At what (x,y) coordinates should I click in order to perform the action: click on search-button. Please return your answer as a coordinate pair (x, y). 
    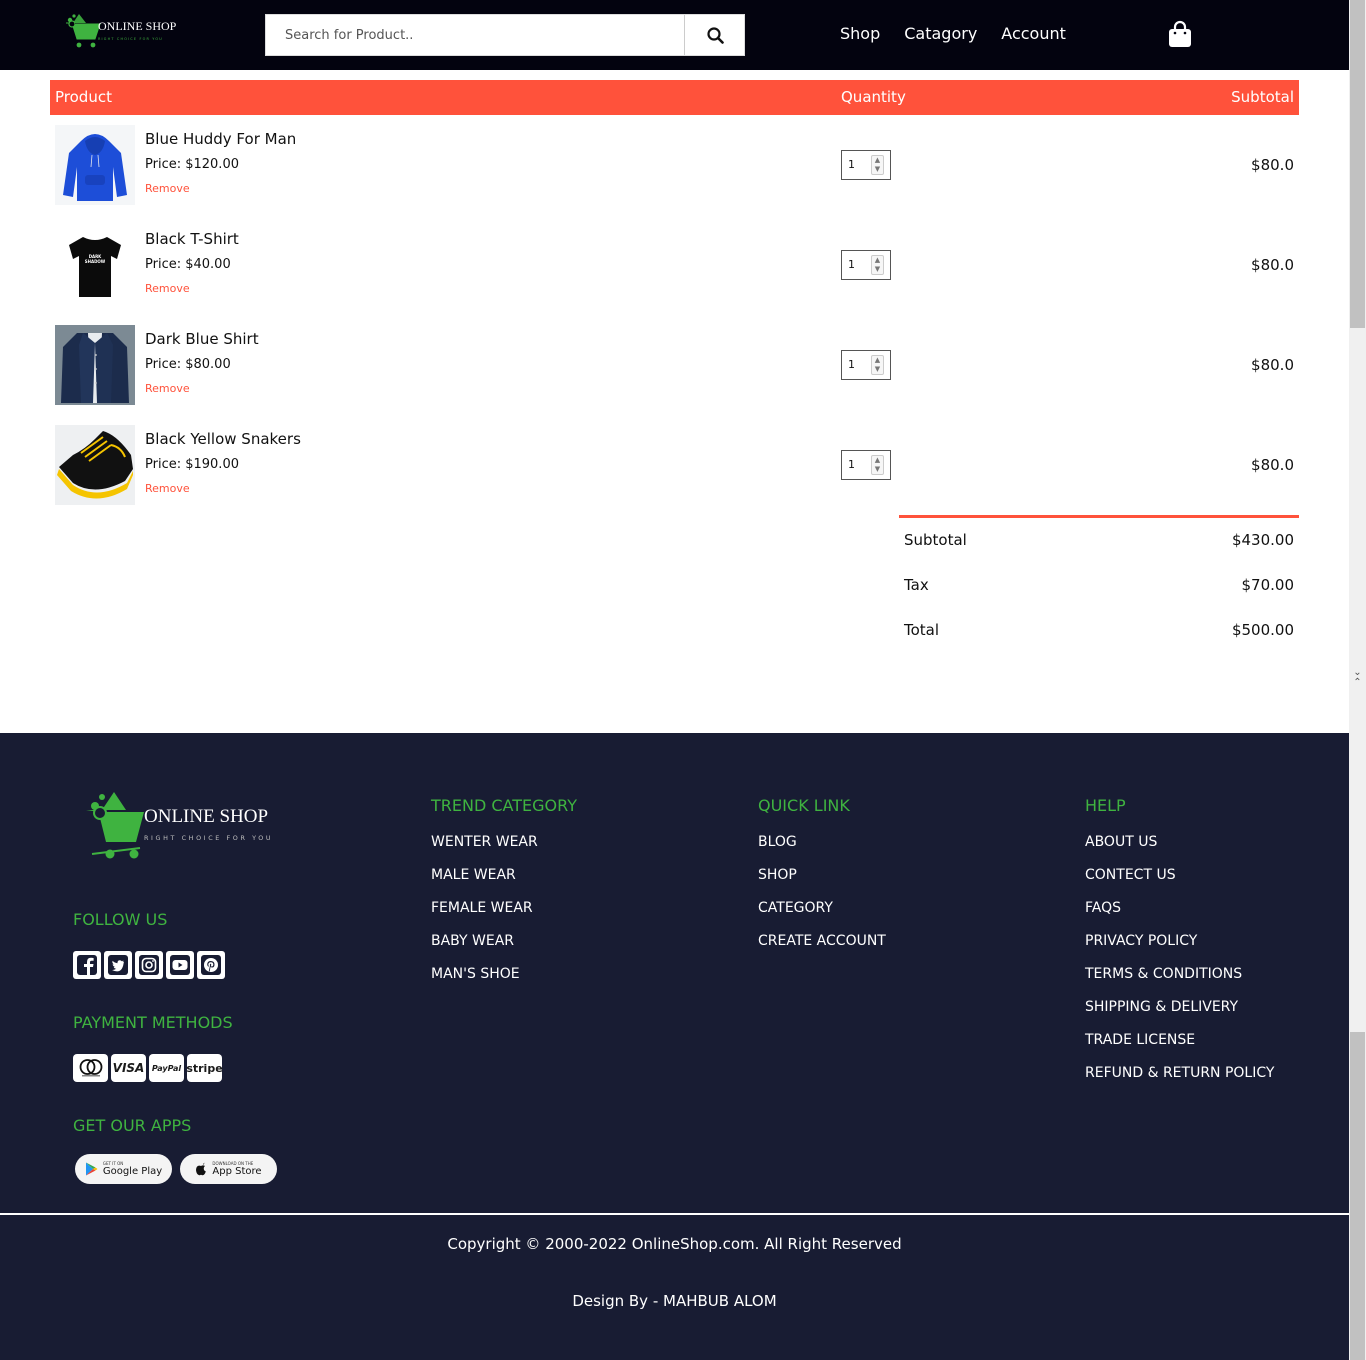
    Looking at the image, I should click on (714, 35).